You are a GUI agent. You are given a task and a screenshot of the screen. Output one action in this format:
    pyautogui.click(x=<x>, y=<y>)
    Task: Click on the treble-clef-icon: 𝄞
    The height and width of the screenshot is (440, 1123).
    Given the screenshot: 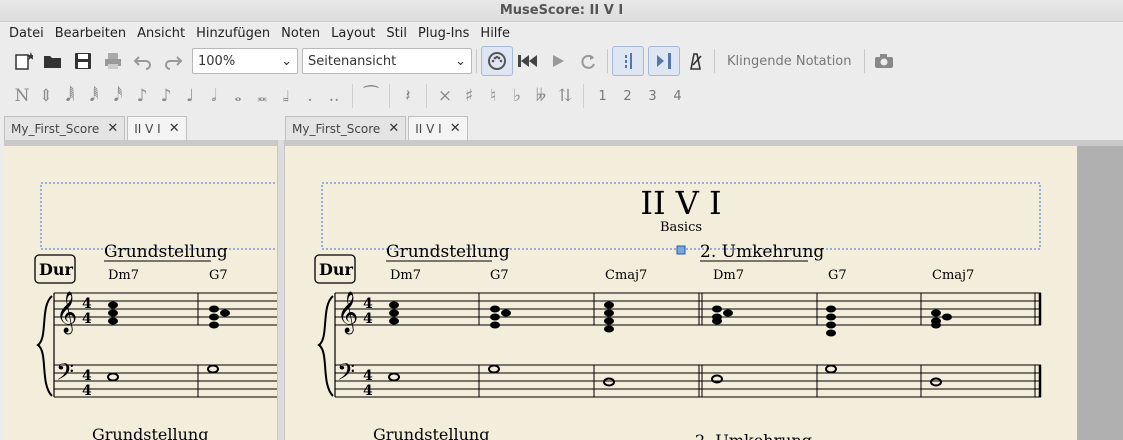 What is the action you would take?
    pyautogui.click(x=66, y=312)
    